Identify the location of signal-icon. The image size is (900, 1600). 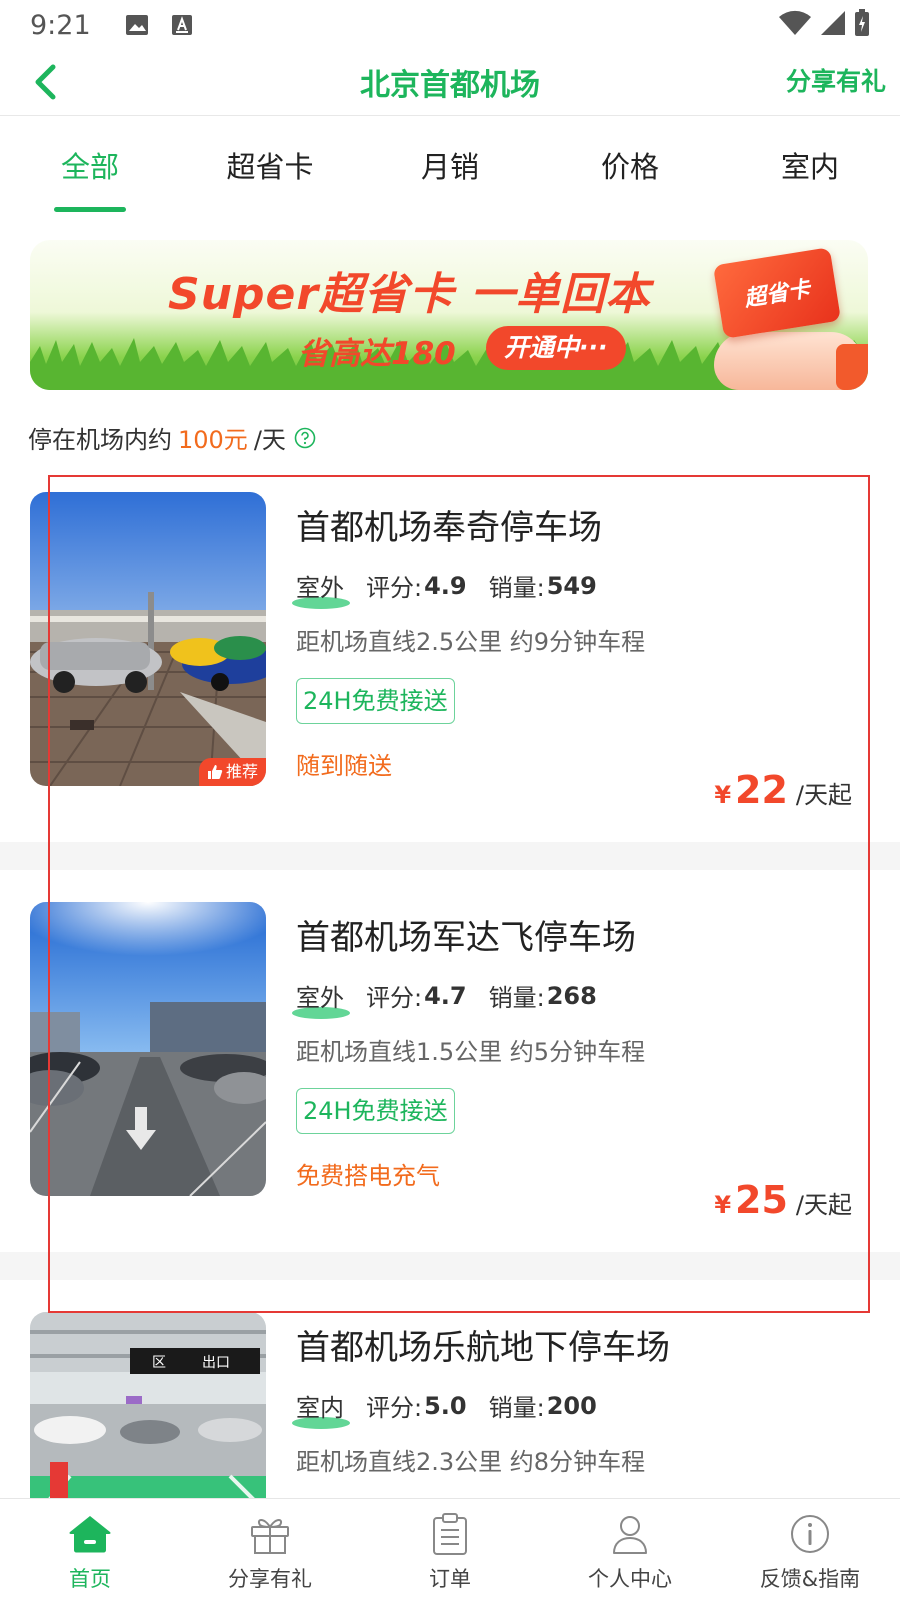
(833, 25).